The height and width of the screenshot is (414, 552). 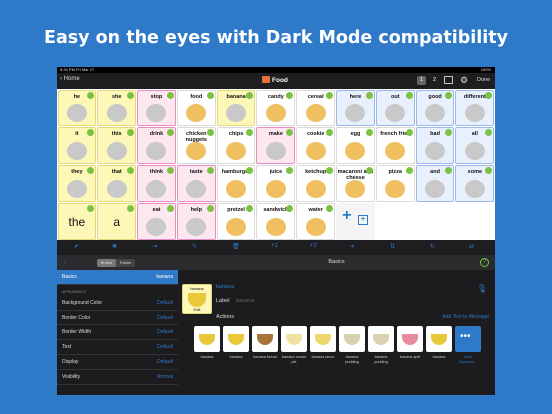 What do you see at coordinates (276, 145) in the screenshot?
I see `grid-cell: make` at bounding box center [276, 145].